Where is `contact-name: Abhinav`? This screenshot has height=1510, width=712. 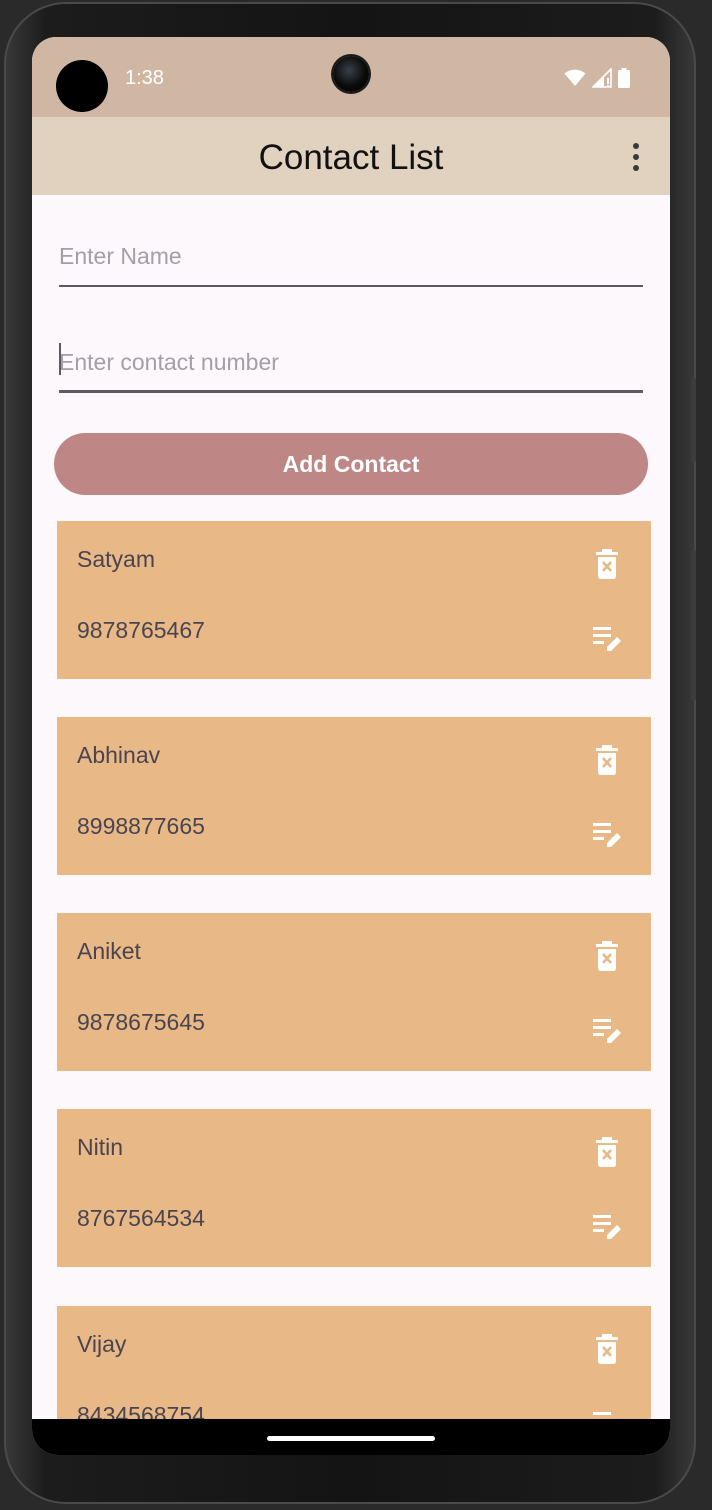
contact-name: Abhinav is located at coordinates (119, 755).